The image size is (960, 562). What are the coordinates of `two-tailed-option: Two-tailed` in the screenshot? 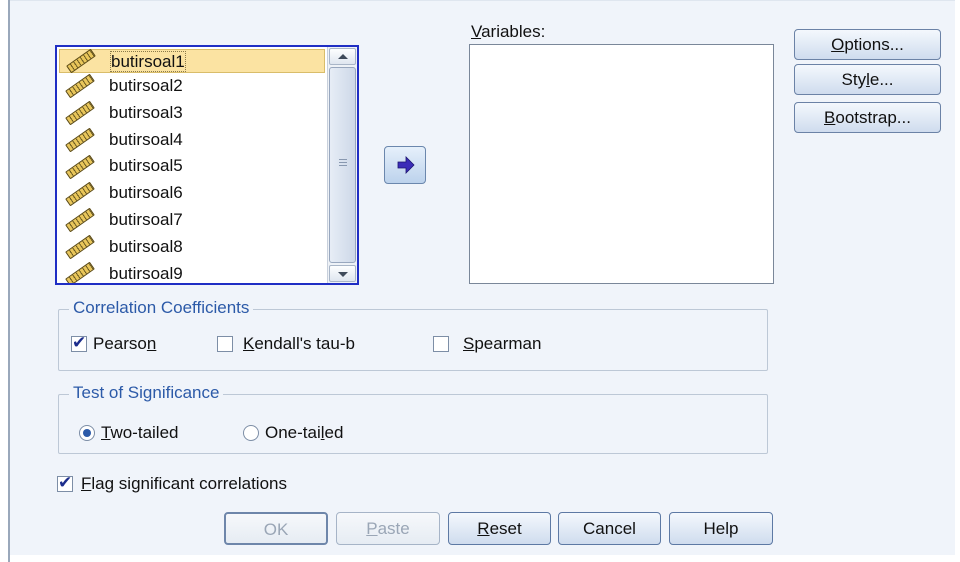 It's located at (129, 433).